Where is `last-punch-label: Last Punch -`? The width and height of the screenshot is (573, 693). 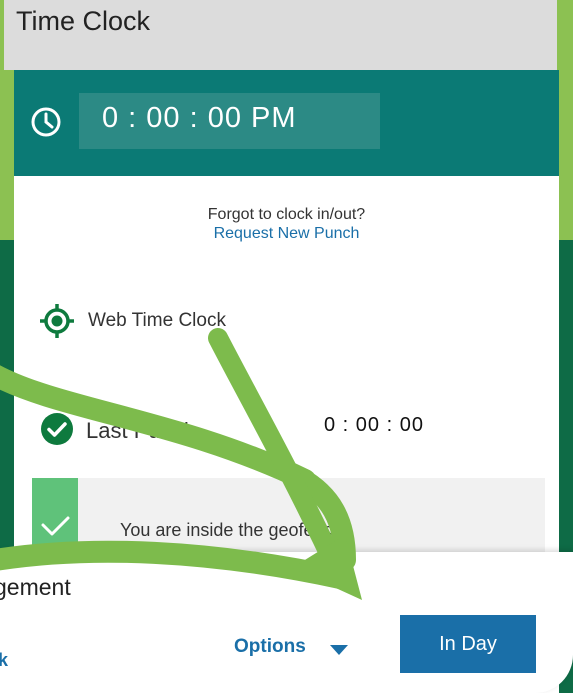
last-punch-label: Last Punch - is located at coordinates (148, 430).